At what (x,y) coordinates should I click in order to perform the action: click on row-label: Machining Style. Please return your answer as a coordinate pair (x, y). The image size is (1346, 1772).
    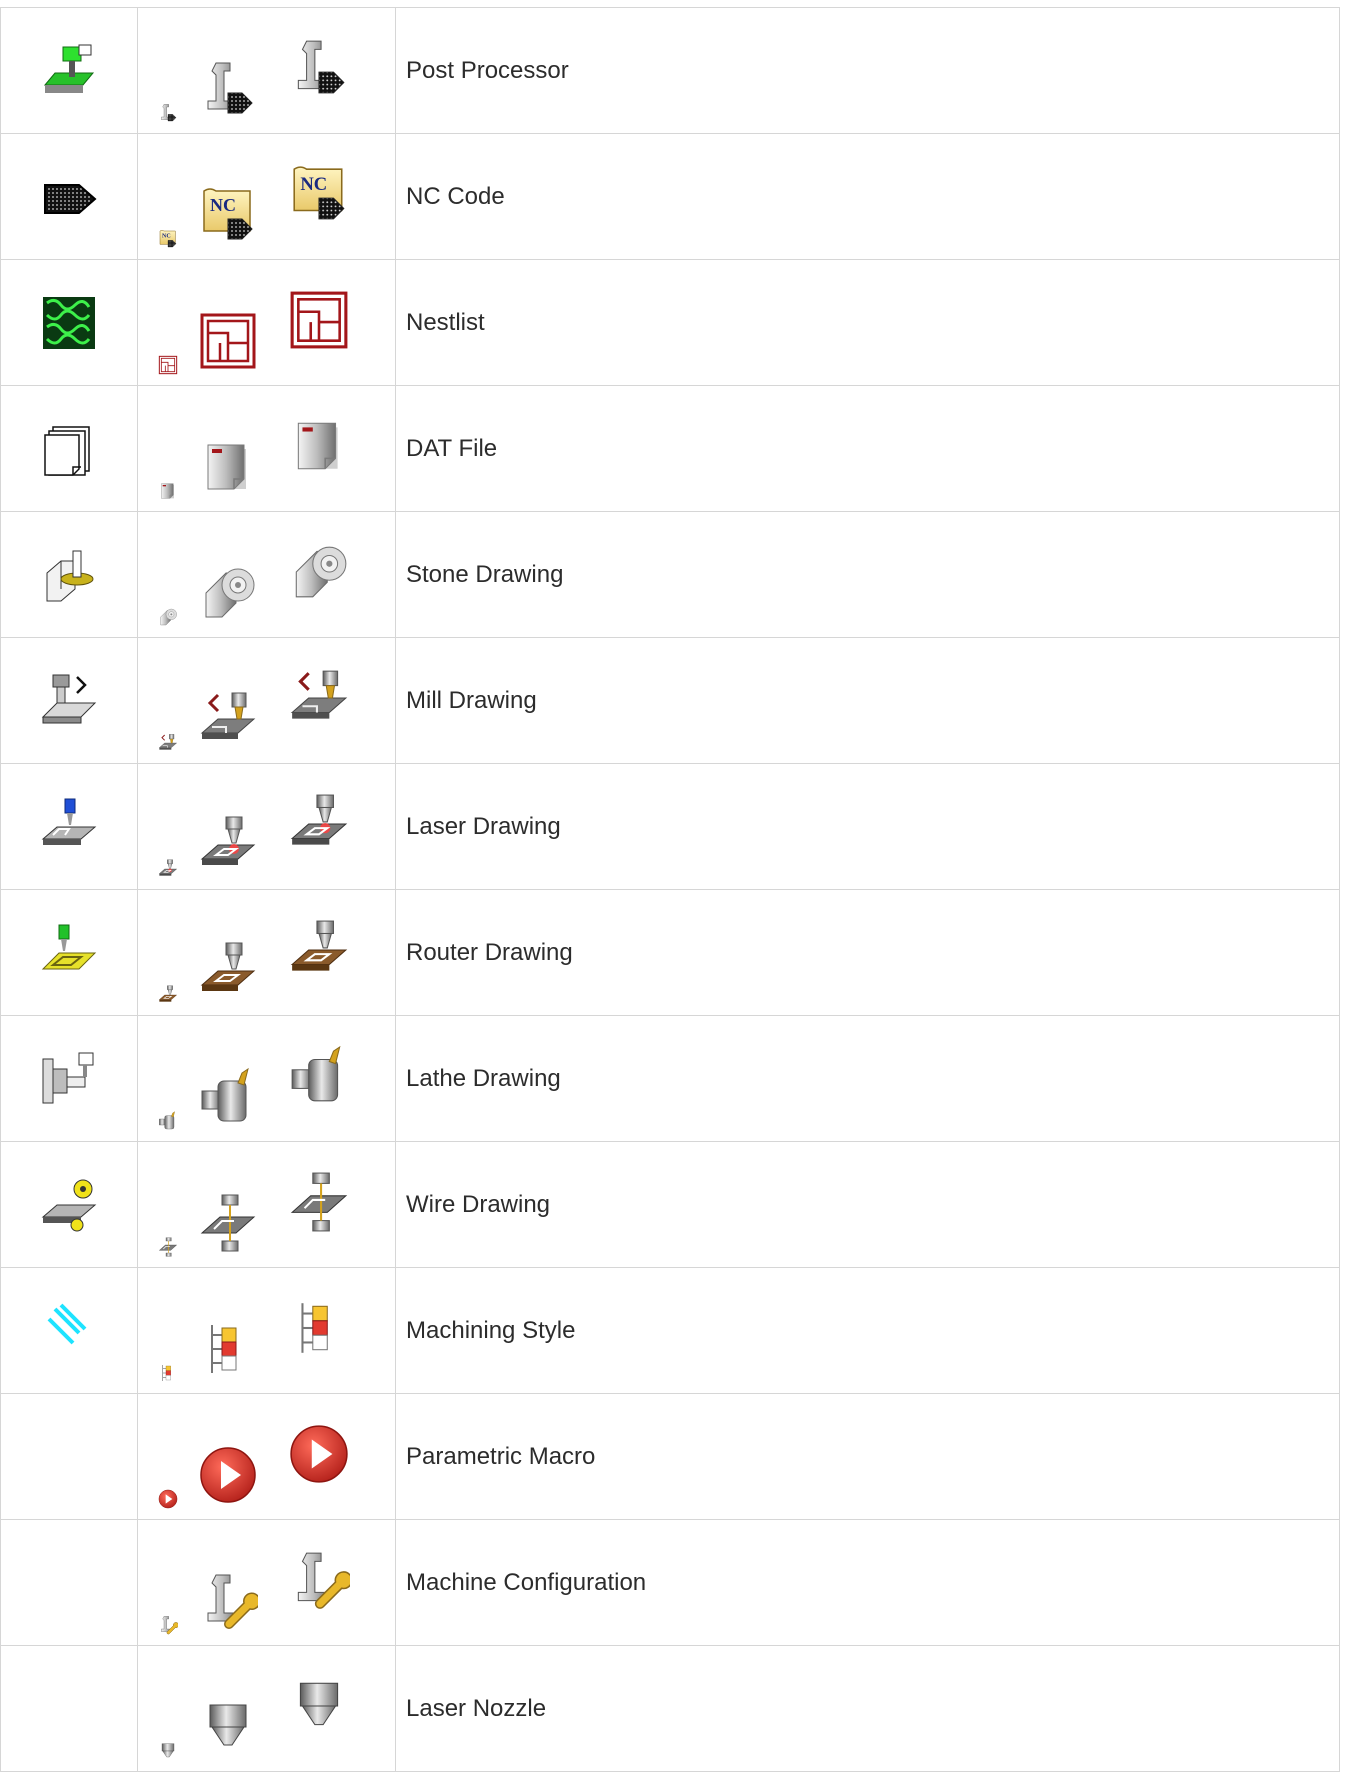
    Looking at the image, I should click on (867, 1330).